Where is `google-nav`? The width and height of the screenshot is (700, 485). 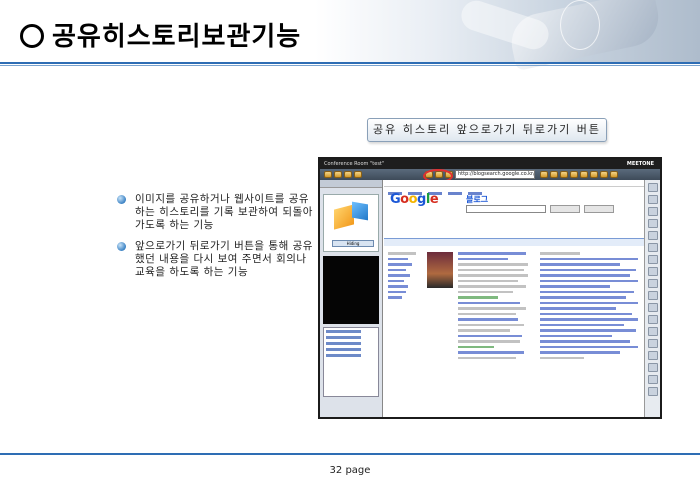 google-nav is located at coordinates (515, 187).